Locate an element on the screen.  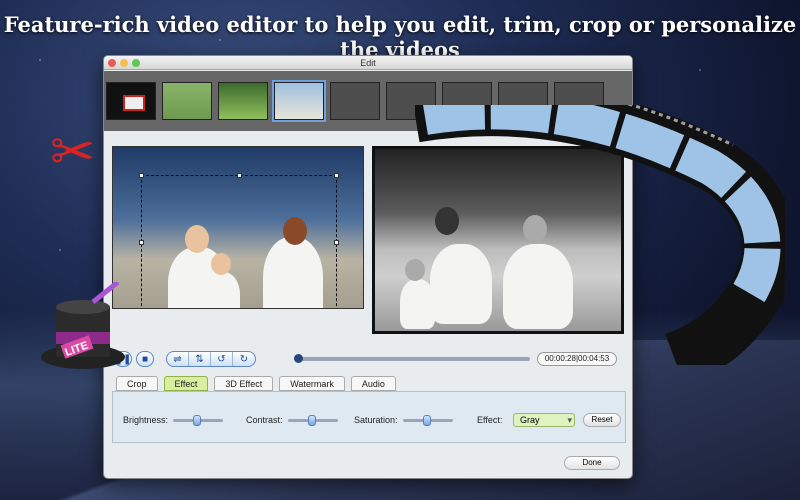
contrast-slider is located at coordinates (313, 420).